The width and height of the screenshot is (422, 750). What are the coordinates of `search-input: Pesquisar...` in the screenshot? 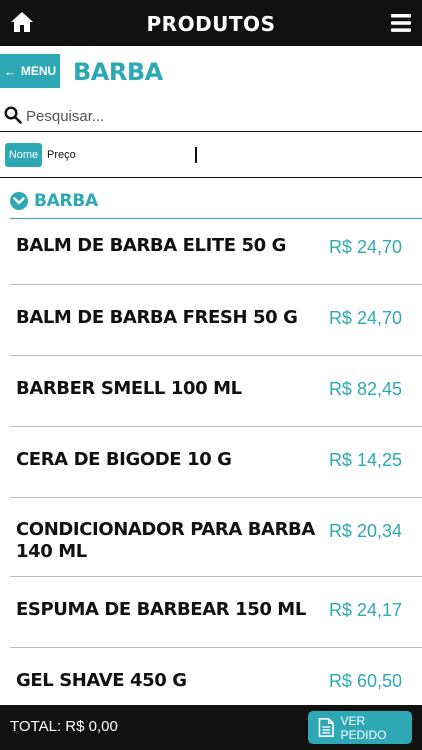 It's located at (65, 116).